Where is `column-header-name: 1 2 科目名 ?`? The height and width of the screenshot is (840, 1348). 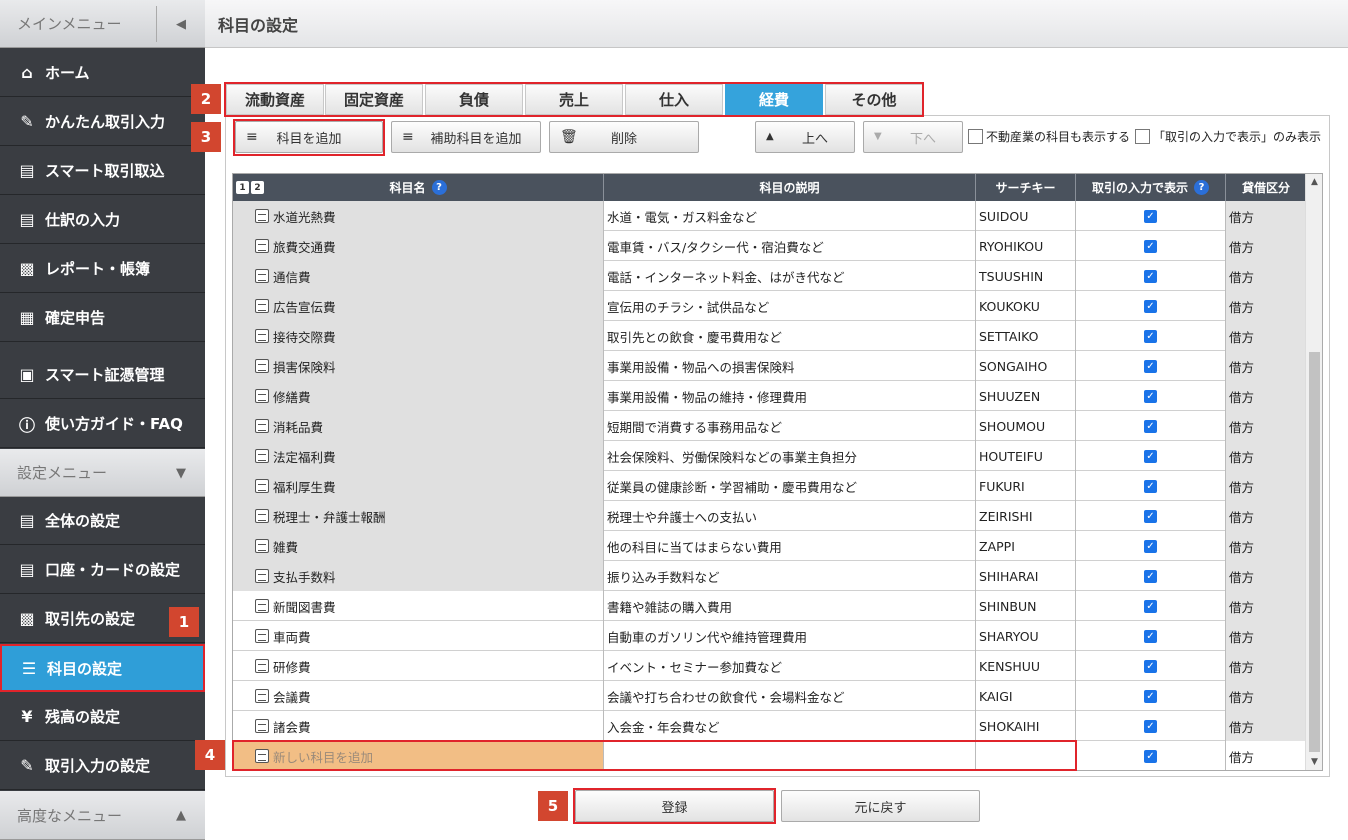 column-header-name: 1 2 科目名 ? is located at coordinates (418, 187).